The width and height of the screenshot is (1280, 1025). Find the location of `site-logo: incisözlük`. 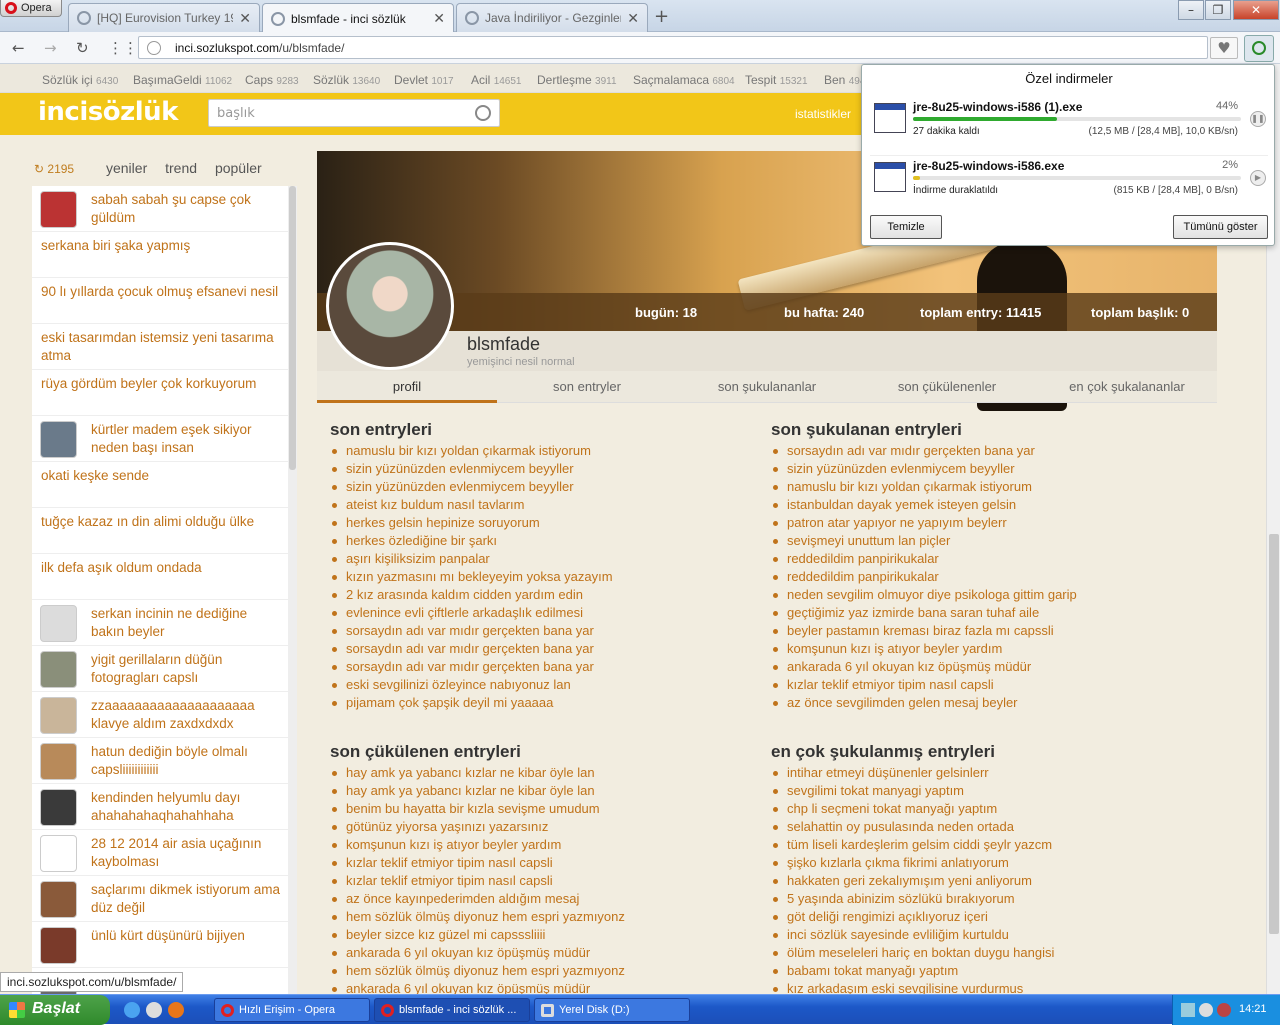

site-logo: incisözlük is located at coordinates (108, 112).